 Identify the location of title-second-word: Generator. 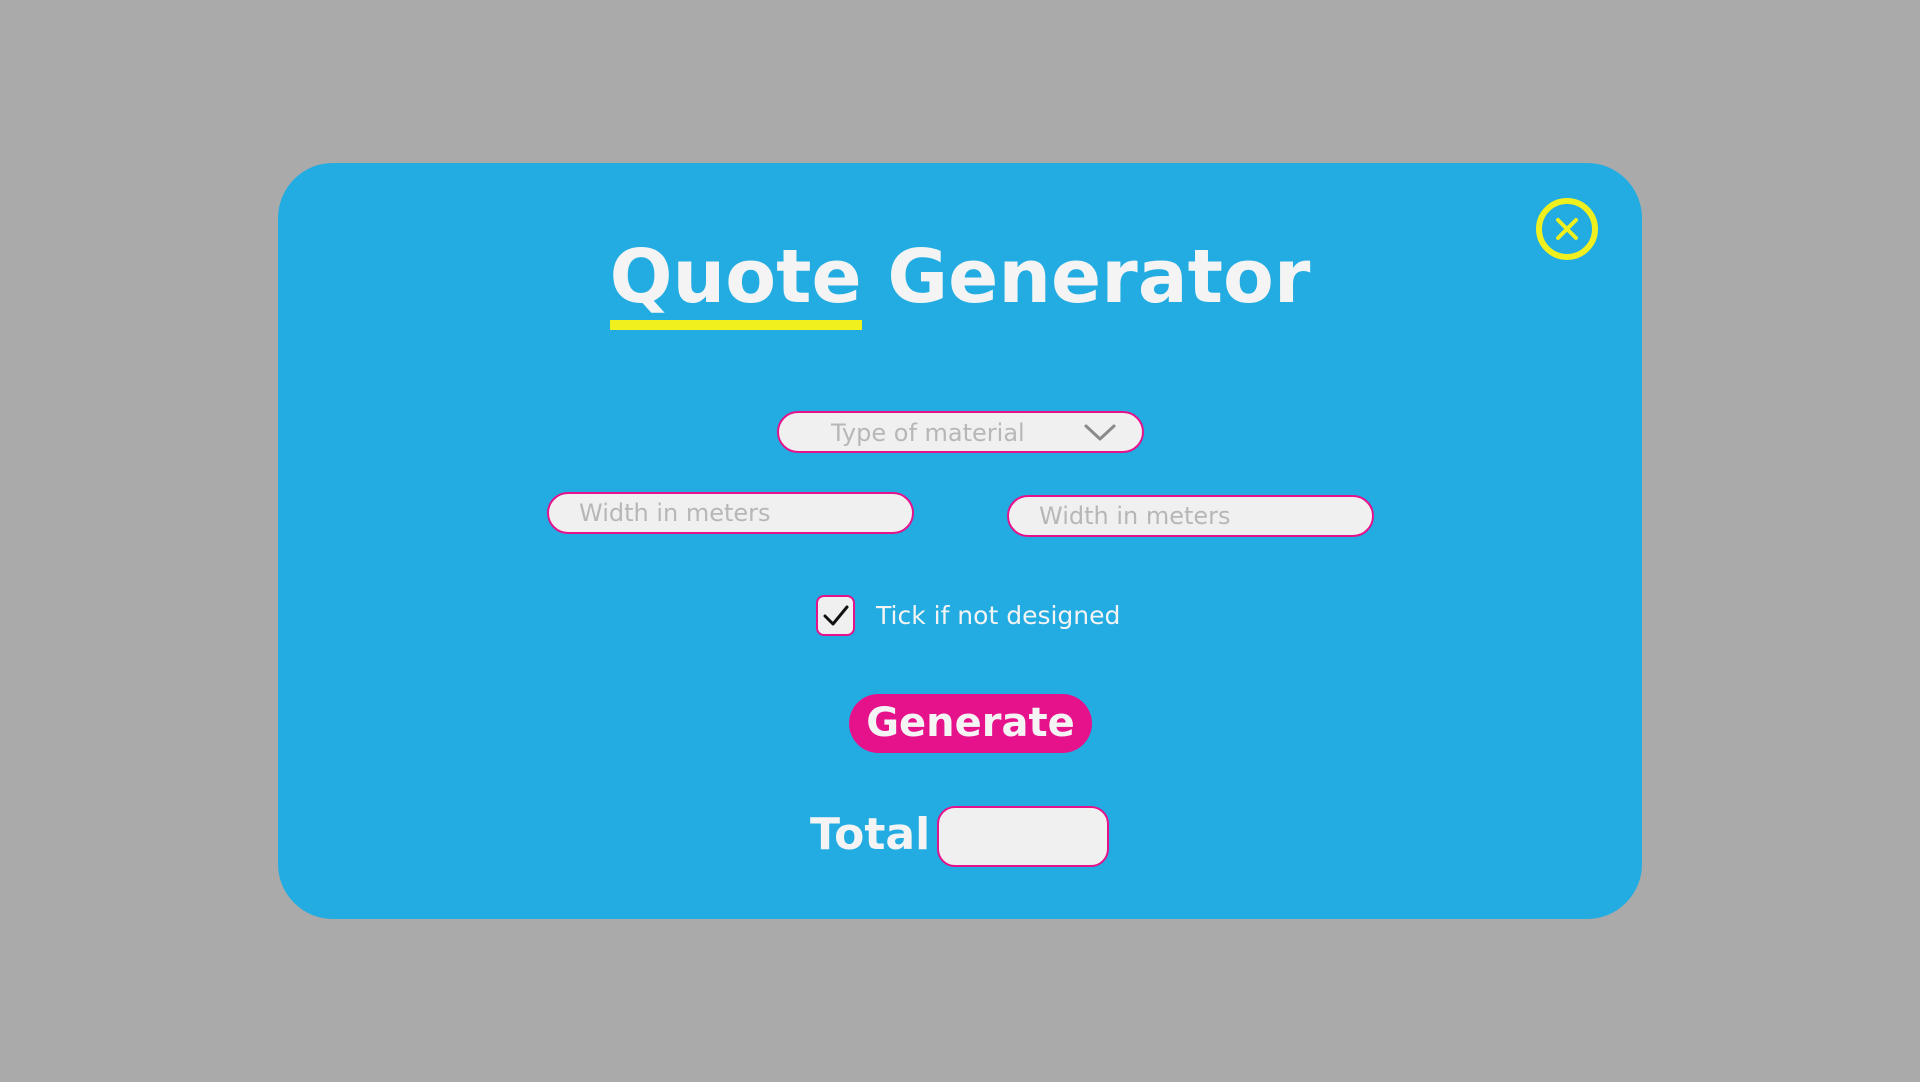
(1099, 277).